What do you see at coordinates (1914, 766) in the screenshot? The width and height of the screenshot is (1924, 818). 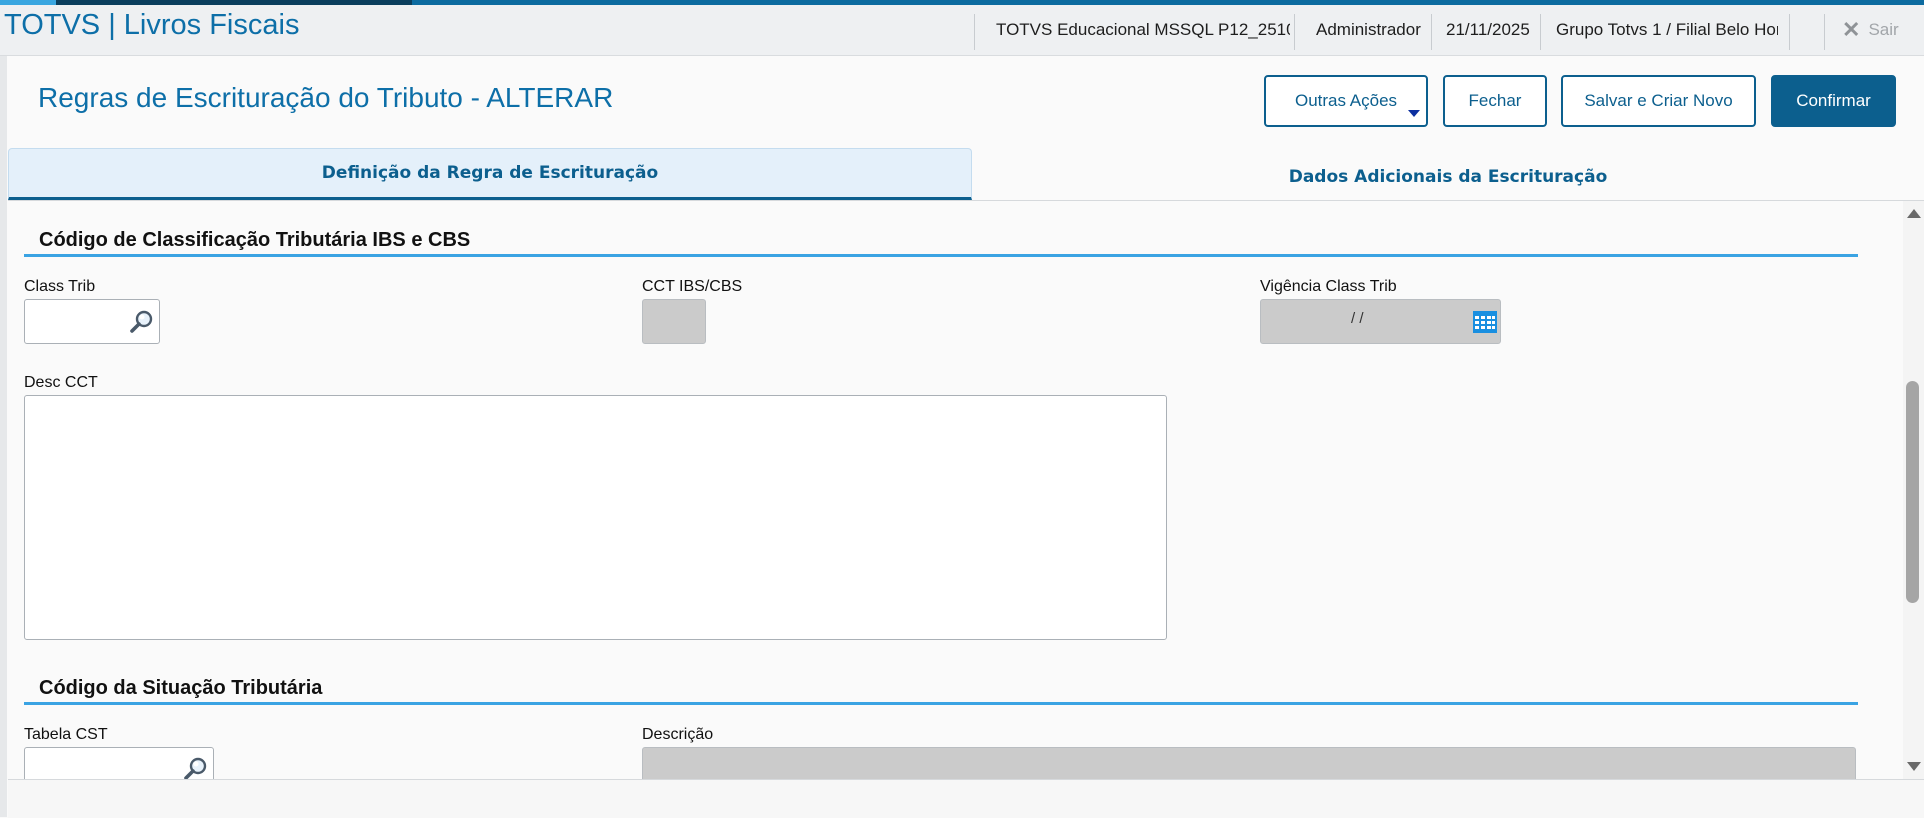 I see `scroll-down-arrow-icon` at bounding box center [1914, 766].